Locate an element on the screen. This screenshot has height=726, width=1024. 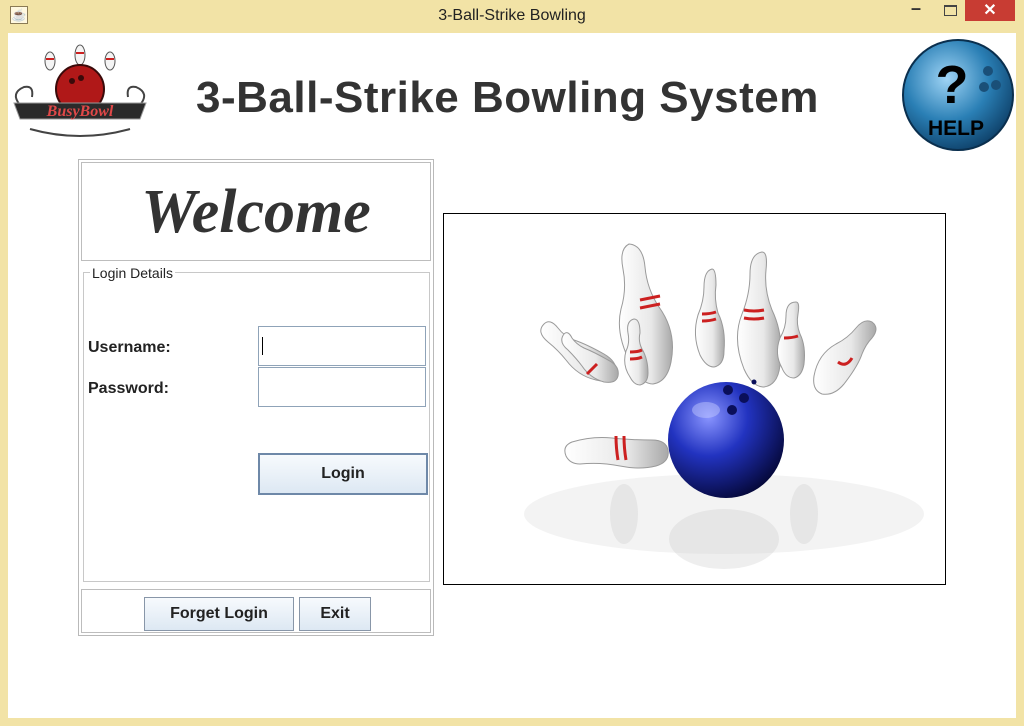
minimize-icon: – is located at coordinates (915, 9).